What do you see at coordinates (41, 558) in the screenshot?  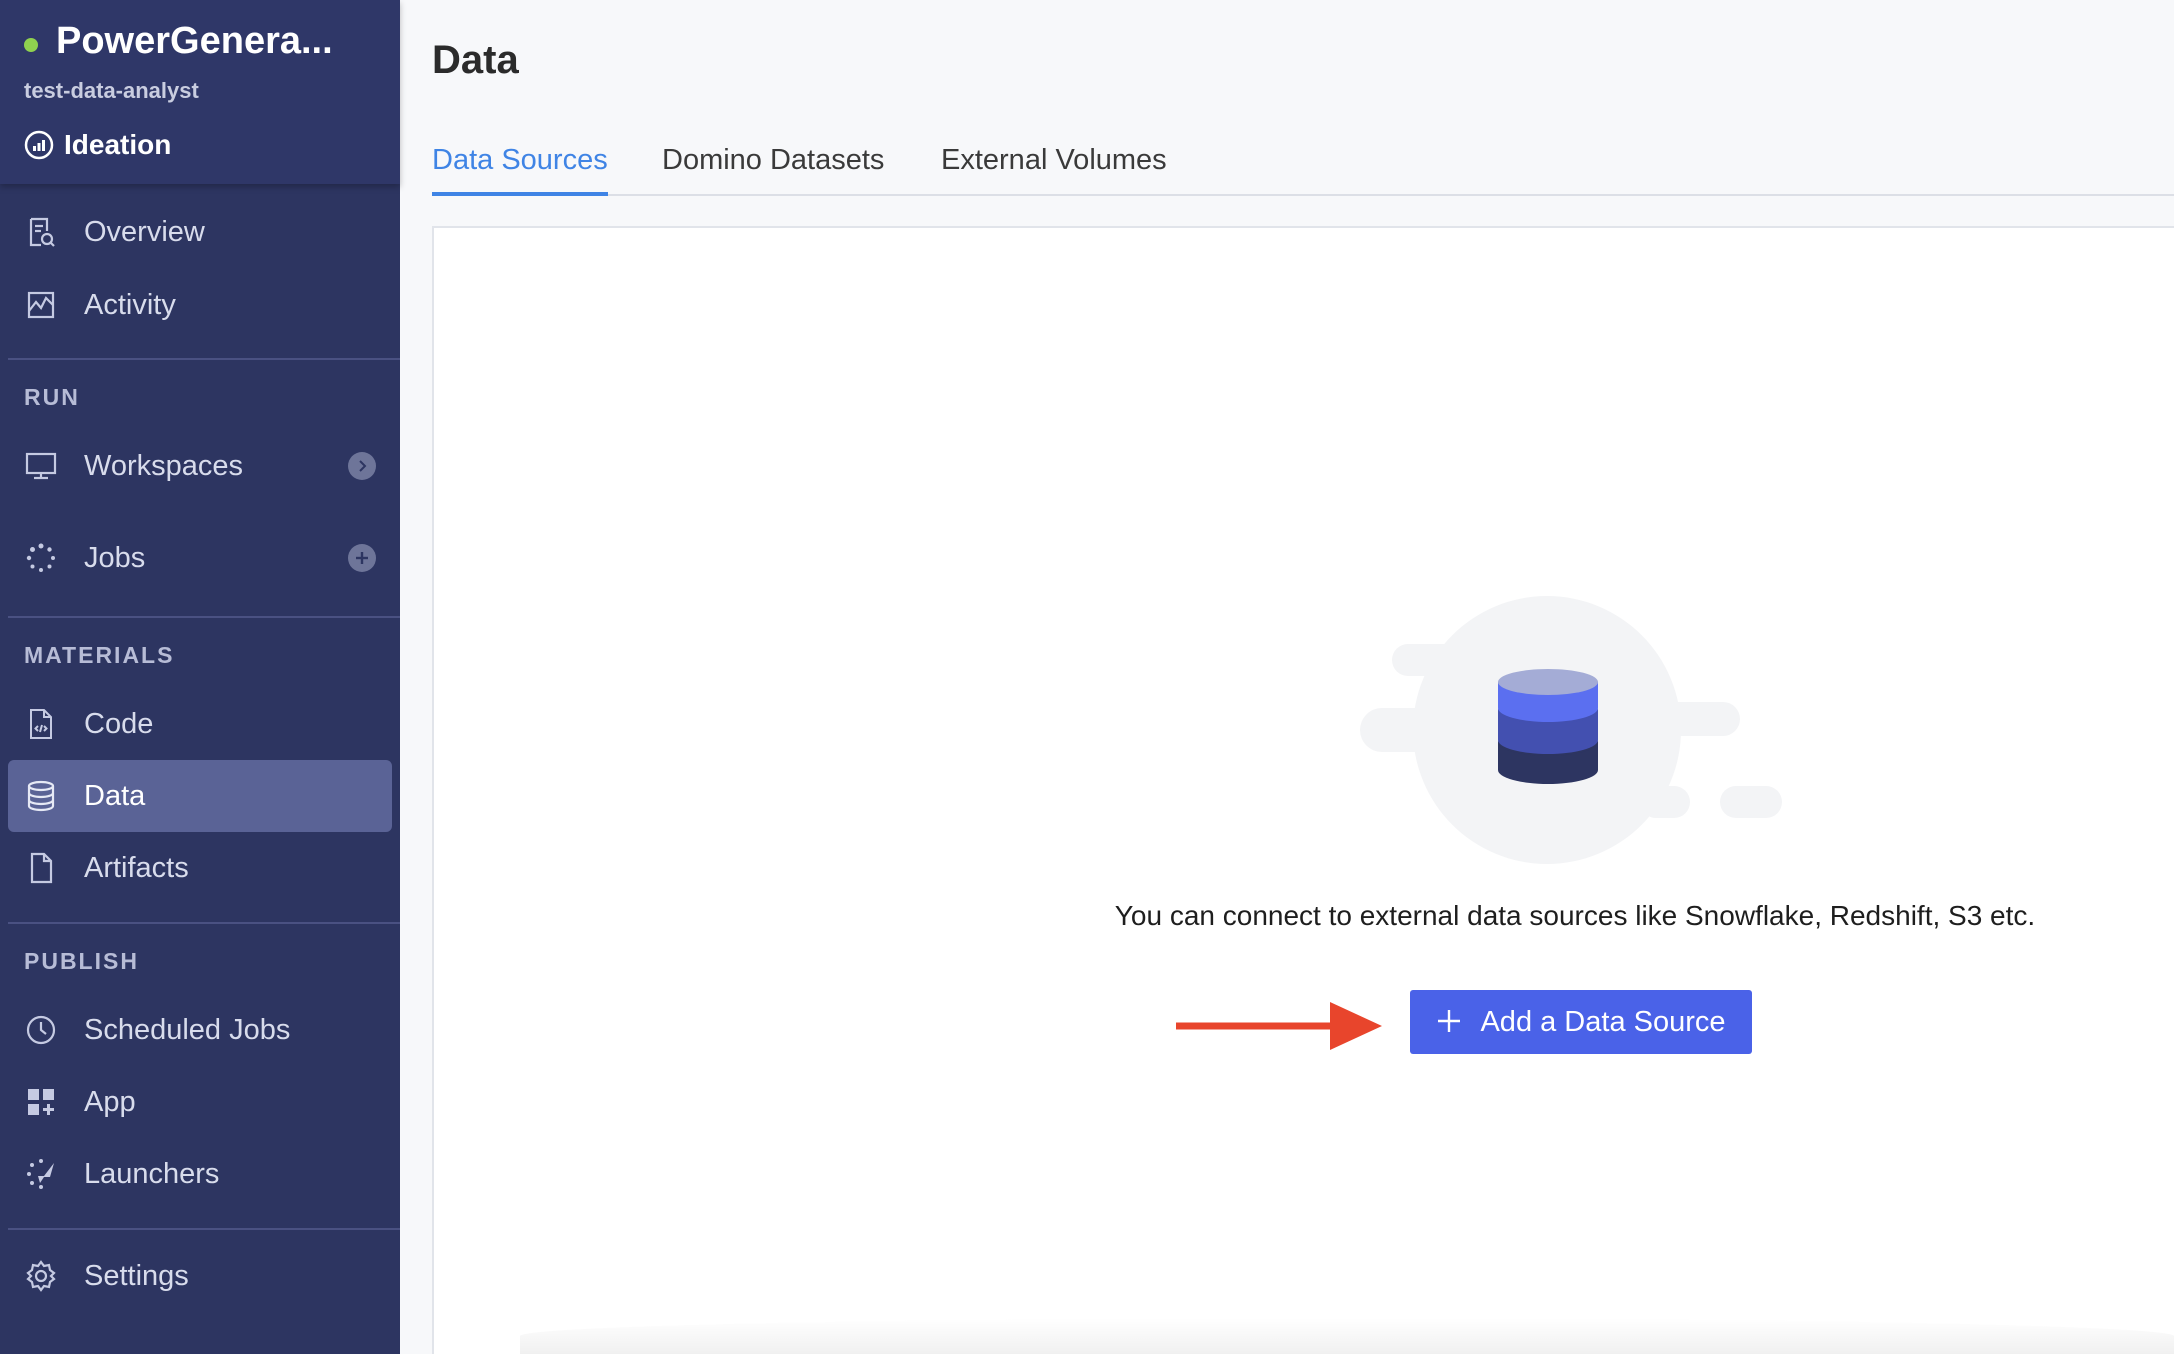 I see `jobs-icon` at bounding box center [41, 558].